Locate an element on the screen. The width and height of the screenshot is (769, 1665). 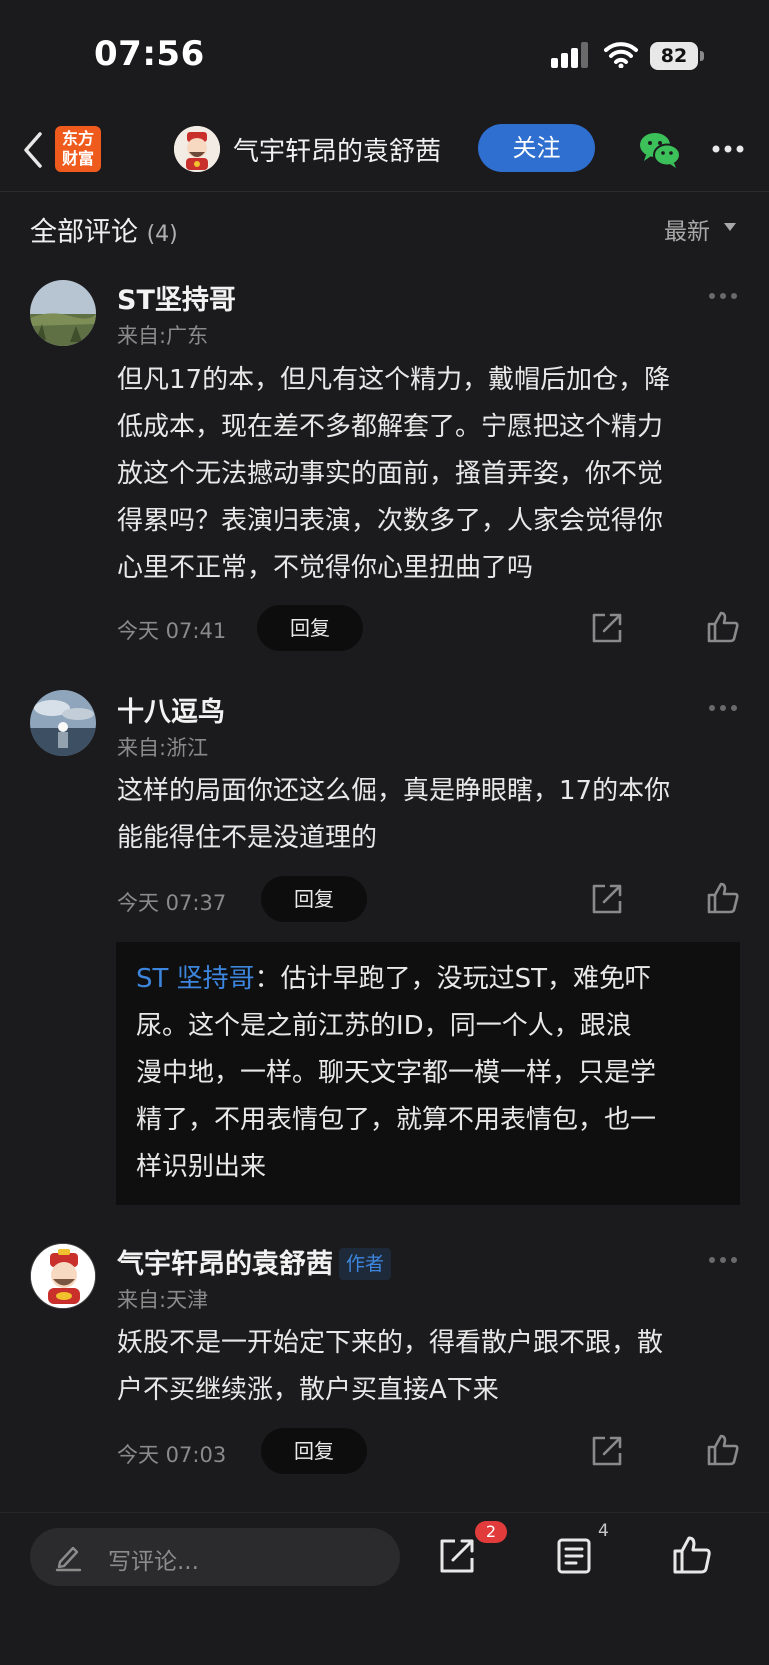
comment-username: 气宇轩昂的袁舒茜 作者 is located at coordinates (254, 1261).